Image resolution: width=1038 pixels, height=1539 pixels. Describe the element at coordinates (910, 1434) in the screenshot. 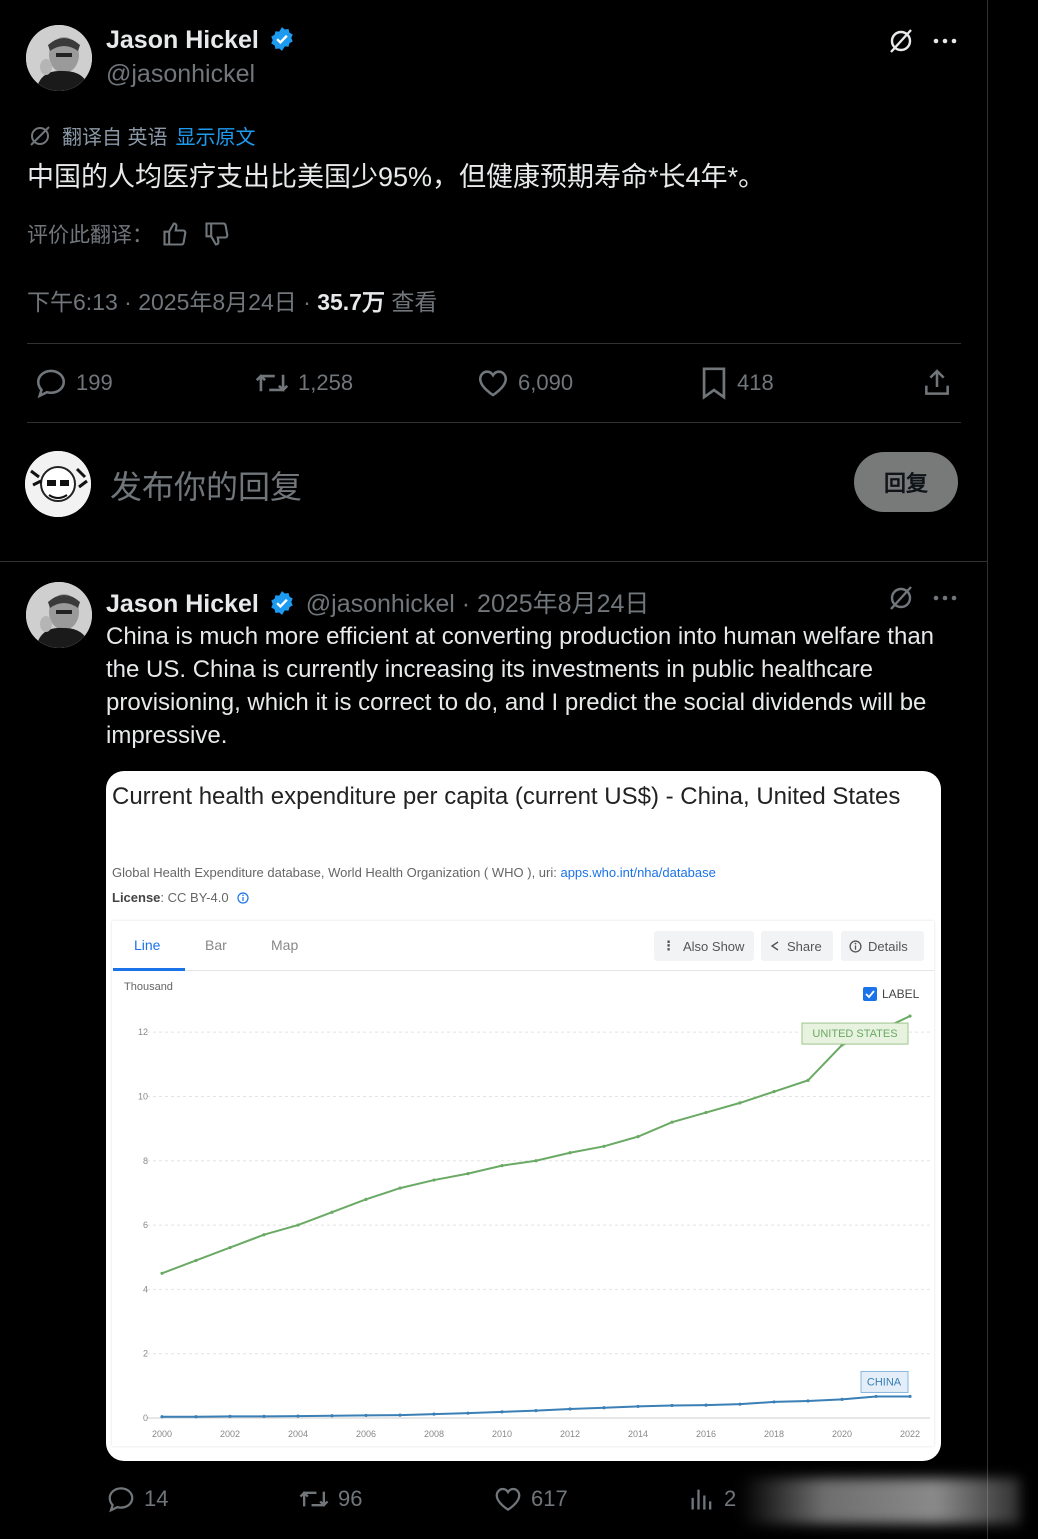

I see `x-tick-label: 2022` at that location.